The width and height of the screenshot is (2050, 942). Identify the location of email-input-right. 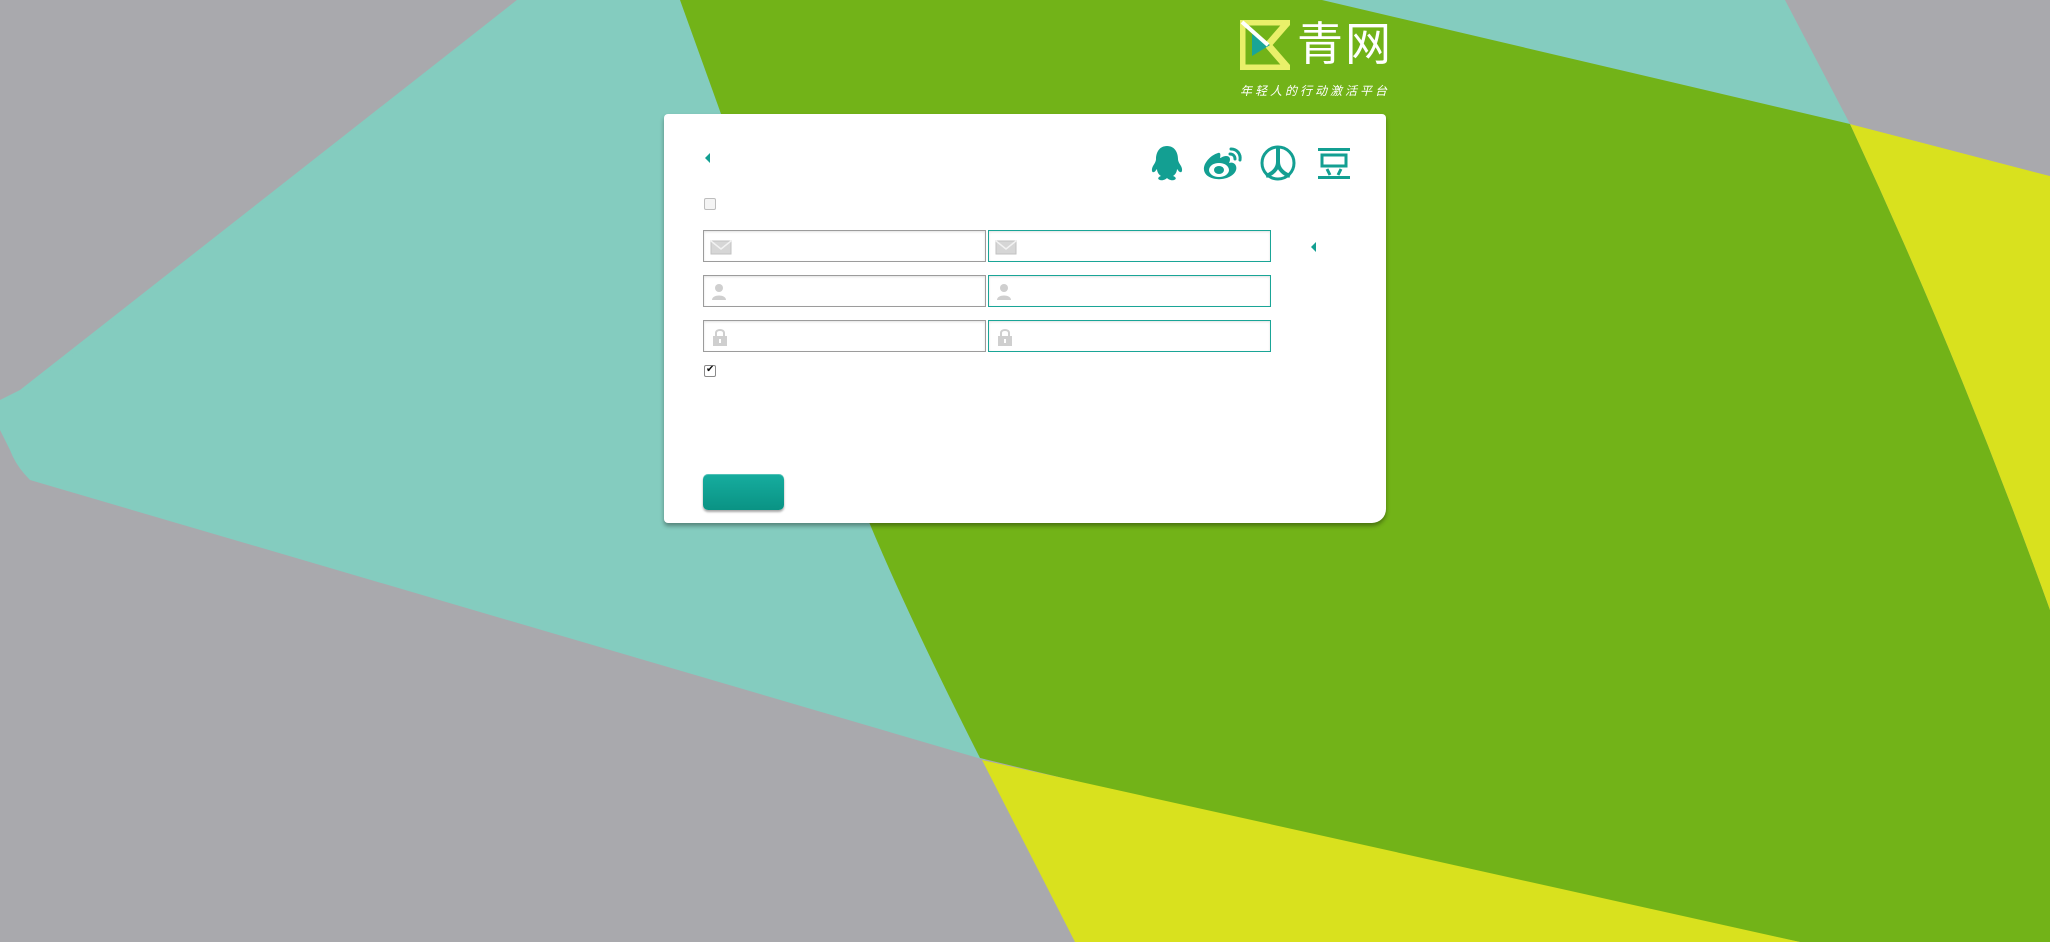
(1145, 247).